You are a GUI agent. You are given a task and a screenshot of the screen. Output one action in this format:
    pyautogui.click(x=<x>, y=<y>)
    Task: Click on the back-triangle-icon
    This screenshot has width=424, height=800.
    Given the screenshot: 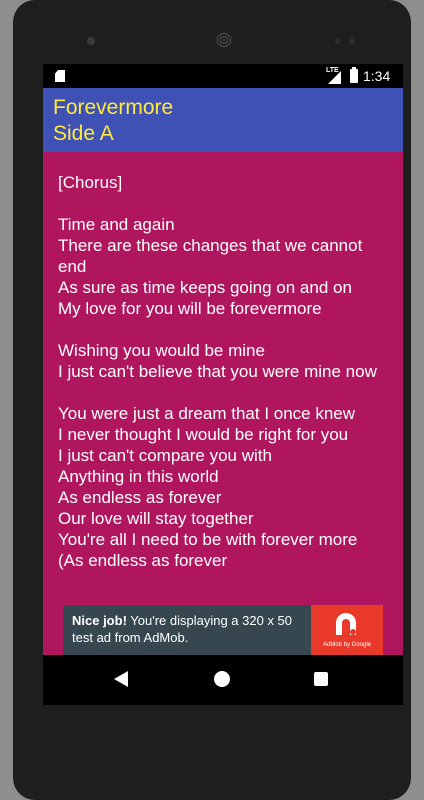 What is the action you would take?
    pyautogui.click(x=121, y=679)
    